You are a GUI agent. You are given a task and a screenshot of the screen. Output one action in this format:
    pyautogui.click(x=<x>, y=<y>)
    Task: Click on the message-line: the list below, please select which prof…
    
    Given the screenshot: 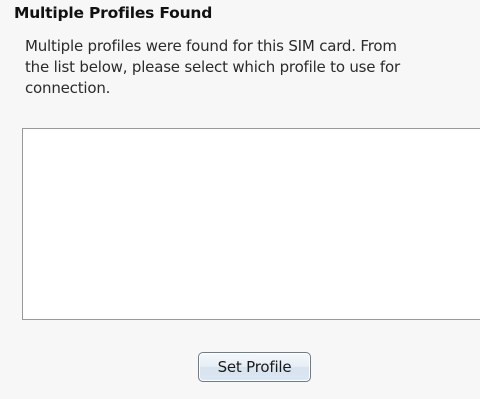 What is the action you would take?
    pyautogui.click(x=212, y=67)
    